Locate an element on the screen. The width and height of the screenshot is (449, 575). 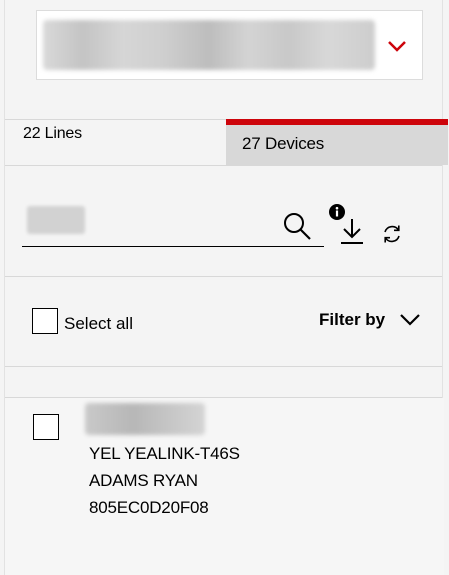
select-all-label: Select all is located at coordinates (98, 323).